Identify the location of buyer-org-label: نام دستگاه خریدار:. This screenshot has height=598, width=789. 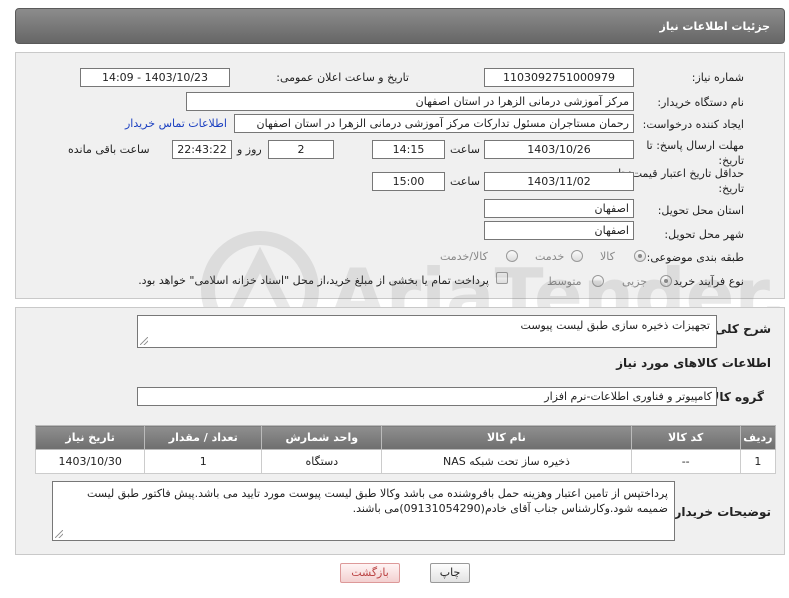
(700, 102).